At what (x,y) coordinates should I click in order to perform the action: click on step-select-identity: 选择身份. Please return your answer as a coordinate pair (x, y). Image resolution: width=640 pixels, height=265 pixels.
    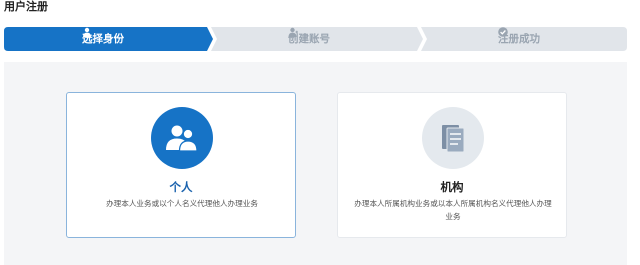
    Looking at the image, I should click on (103, 39).